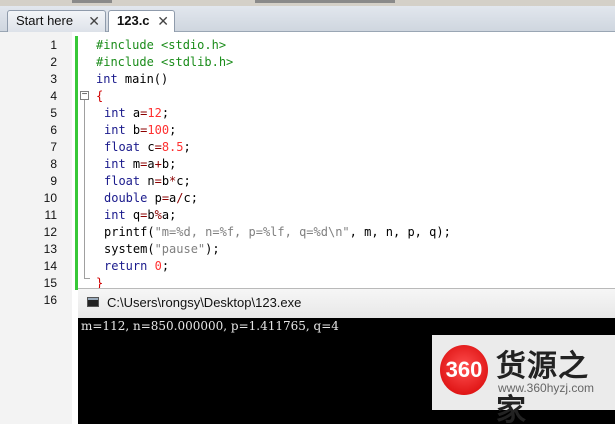 The width and height of the screenshot is (615, 429). Describe the element at coordinates (252, 232) in the screenshot. I see `code-token: "m=%d, n=%f, p=%lf, q=%d\n"` at that location.